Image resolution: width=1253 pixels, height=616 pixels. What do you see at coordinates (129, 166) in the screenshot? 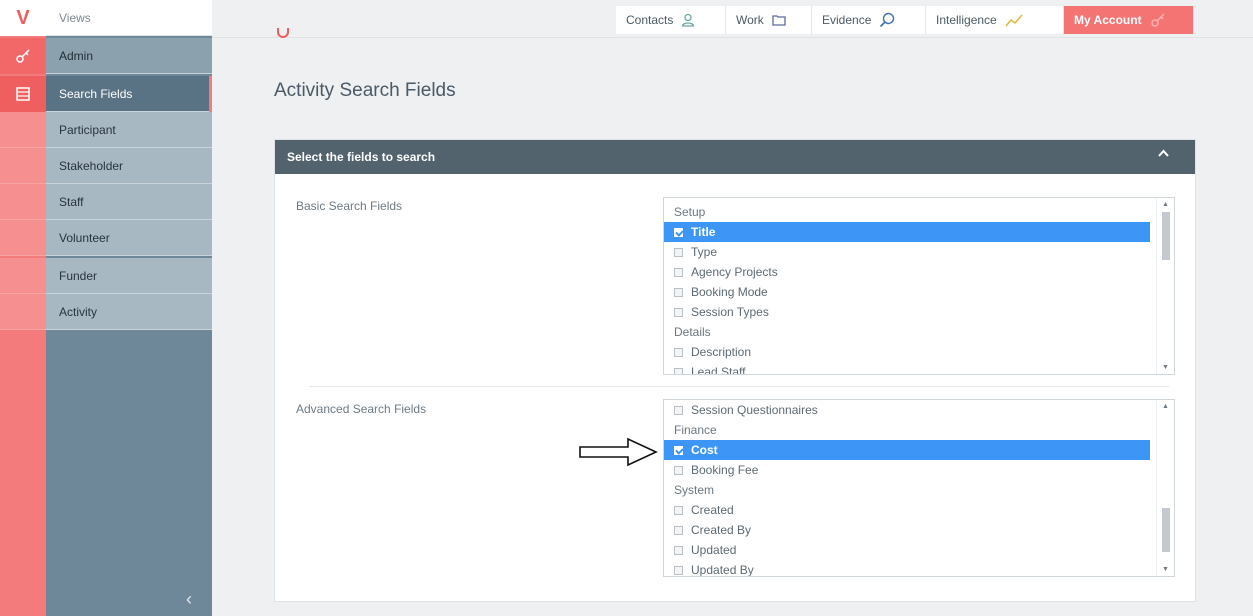
I see `sidebar-item-stakeholder: Stakeholder` at bounding box center [129, 166].